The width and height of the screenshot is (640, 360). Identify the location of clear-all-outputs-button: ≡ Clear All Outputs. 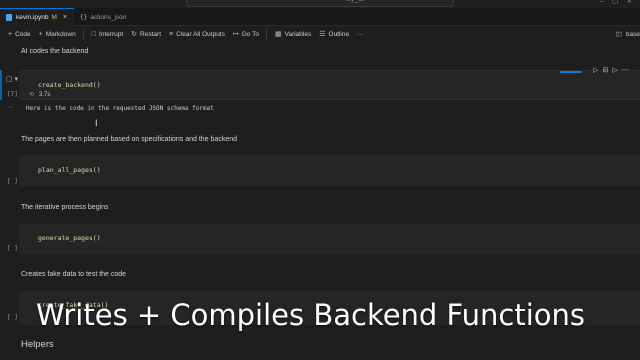
(197, 34).